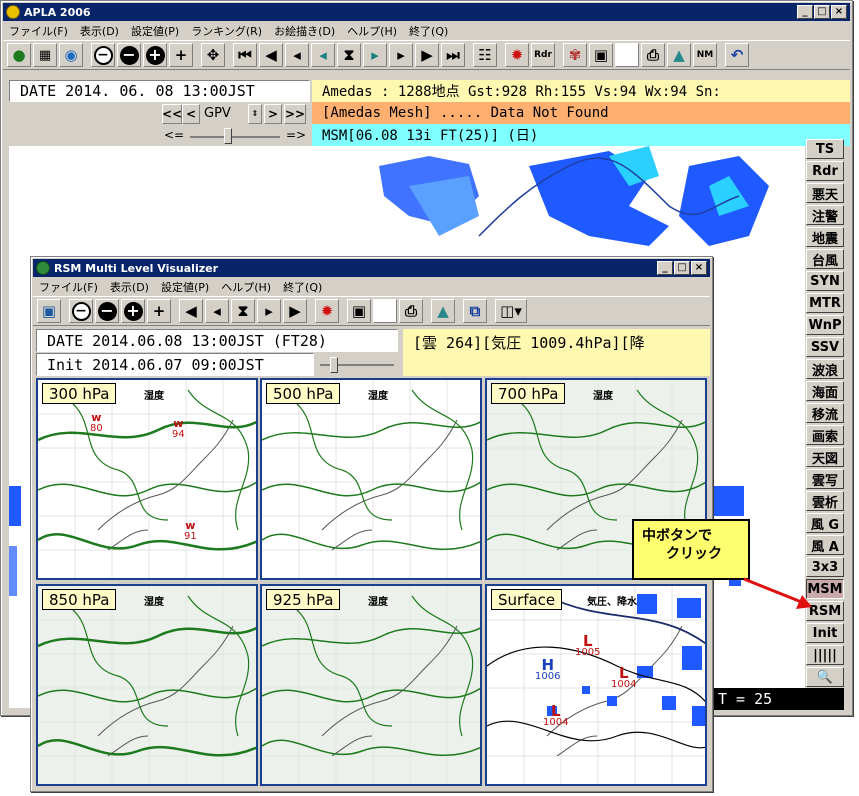 This screenshot has width=859, height=796. Describe the element at coordinates (159, 311) in the screenshot. I see `rsm-zoom-in-small-icon: +` at that location.